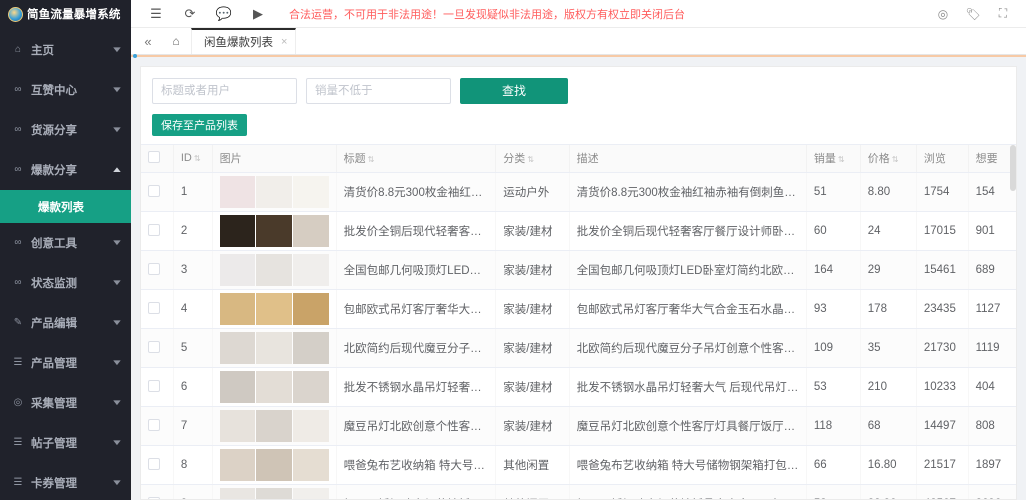 This screenshot has height=500, width=1026. I want to click on sidebar-item-4: ∞ 创意工具 ▼, so click(65, 243).